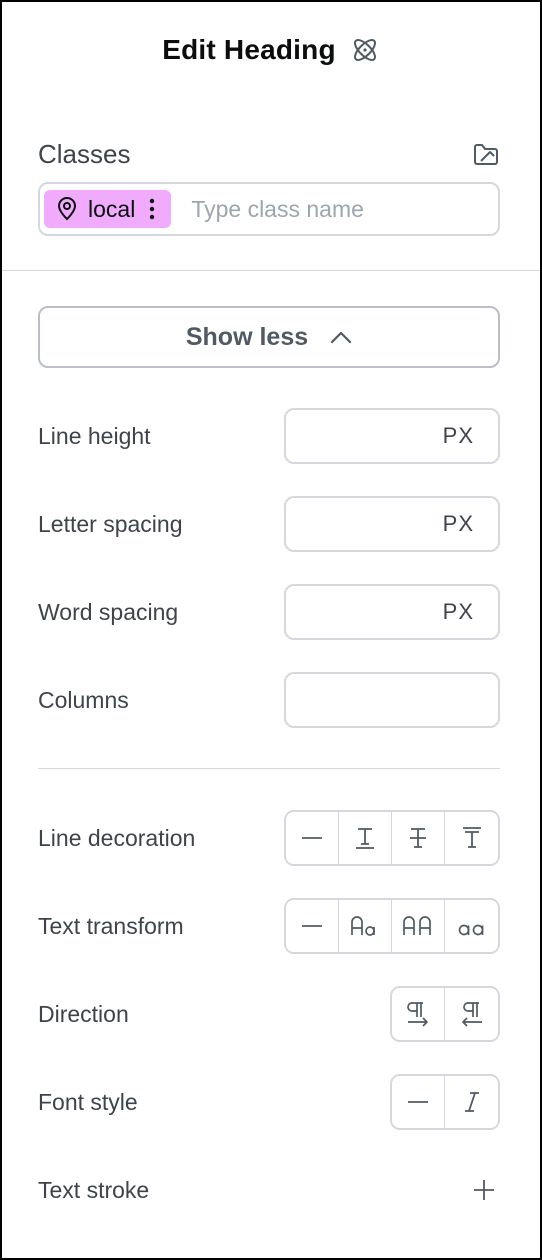  I want to click on location-pin-icon, so click(67, 209).